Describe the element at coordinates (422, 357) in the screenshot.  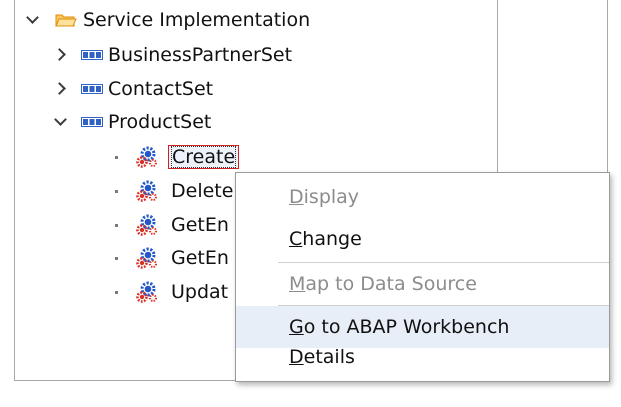
I see `menu-item-details: Details` at that location.